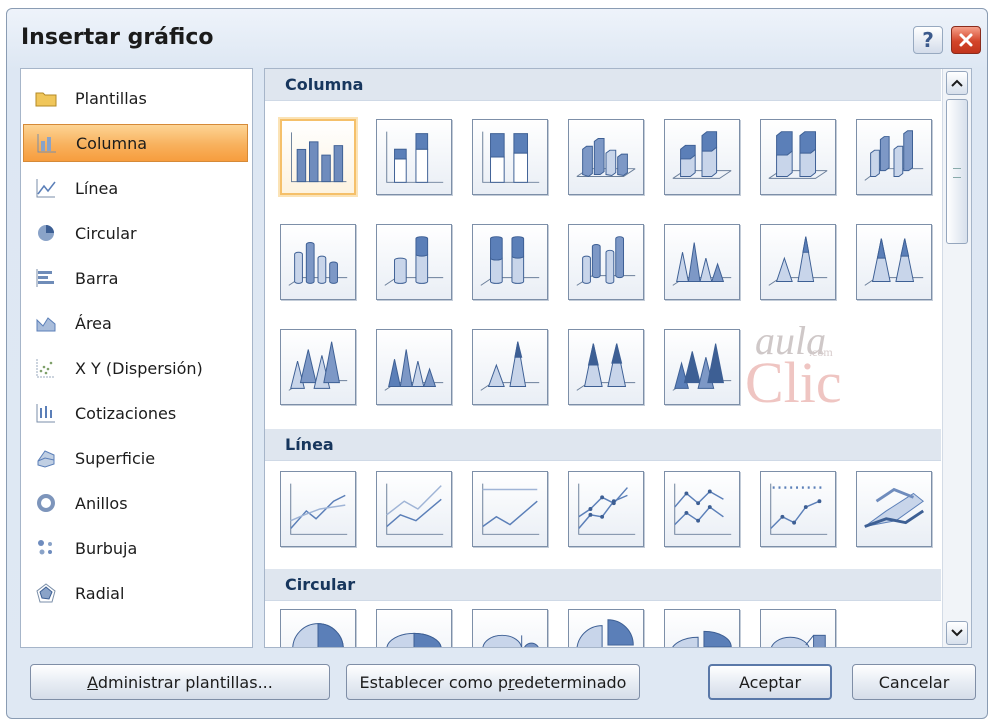  I want to click on button-label: Establecer como predeterminado, so click(493, 682).